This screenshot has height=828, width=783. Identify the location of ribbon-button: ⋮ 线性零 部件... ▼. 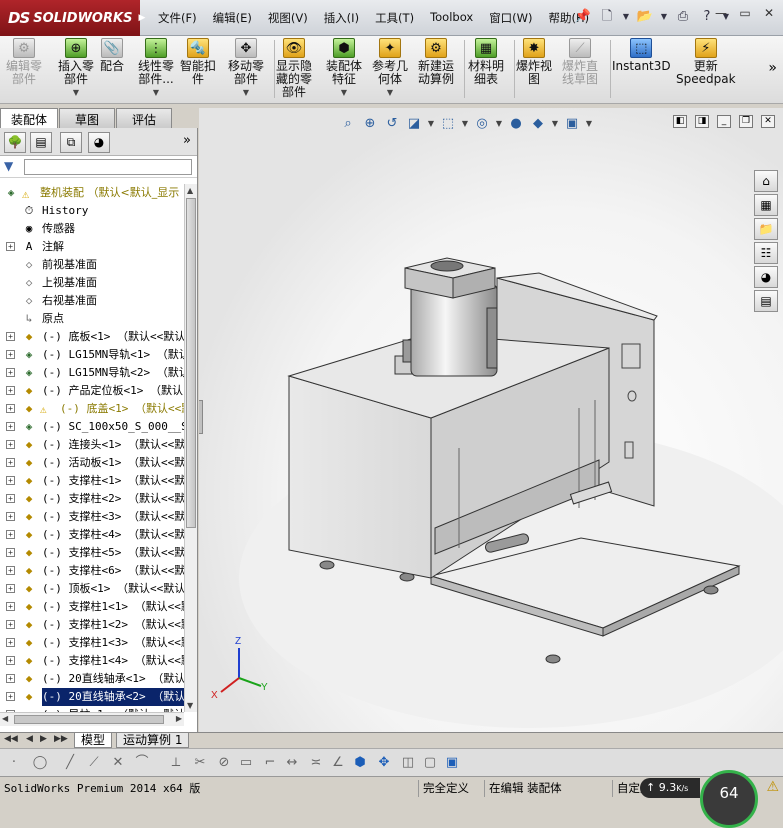
(156, 68).